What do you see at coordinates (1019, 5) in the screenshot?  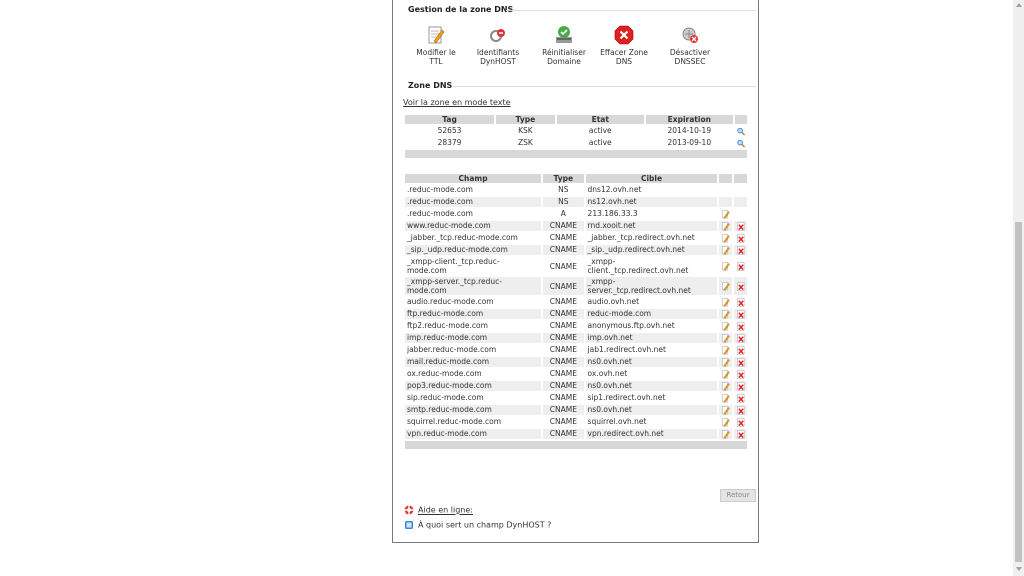 I see `scroll-up-icon` at bounding box center [1019, 5].